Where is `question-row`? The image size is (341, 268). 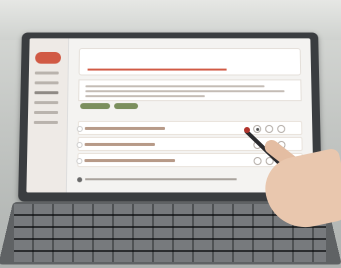
question-row is located at coordinates (189, 127).